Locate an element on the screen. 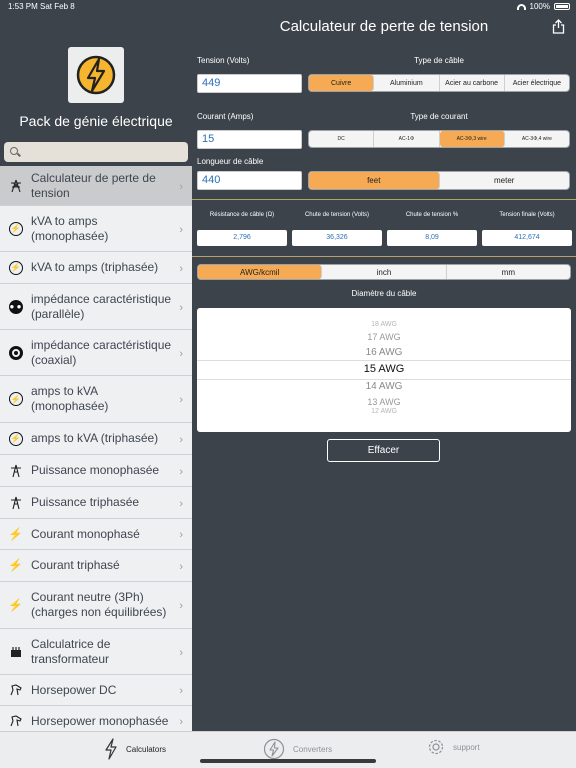  cable-type-copper: Cuivre is located at coordinates (342, 83).